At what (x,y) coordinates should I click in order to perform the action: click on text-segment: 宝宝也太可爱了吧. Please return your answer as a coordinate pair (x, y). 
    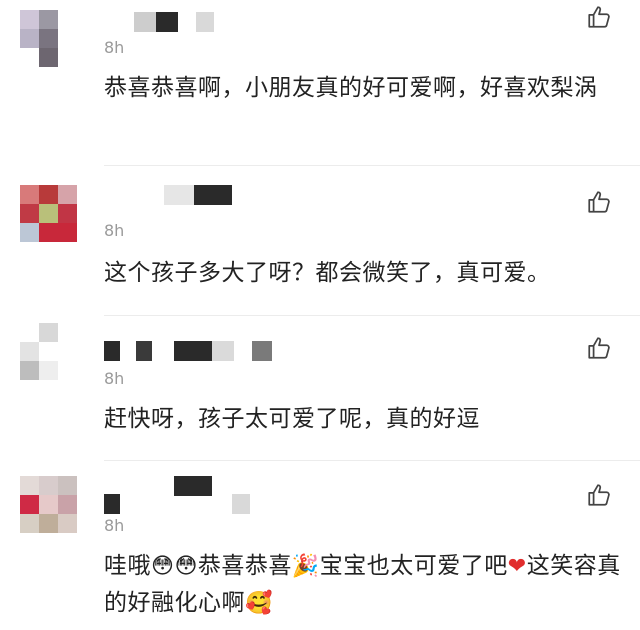
    Looking at the image, I should click on (413, 566).